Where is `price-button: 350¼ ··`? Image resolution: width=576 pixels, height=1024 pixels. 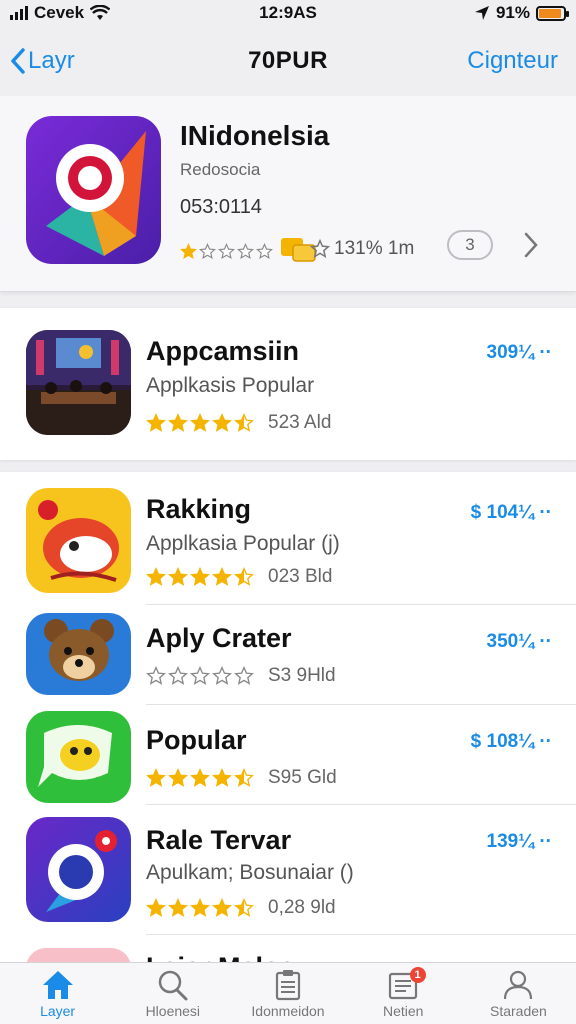 price-button: 350¼ ·· is located at coordinates (519, 642).